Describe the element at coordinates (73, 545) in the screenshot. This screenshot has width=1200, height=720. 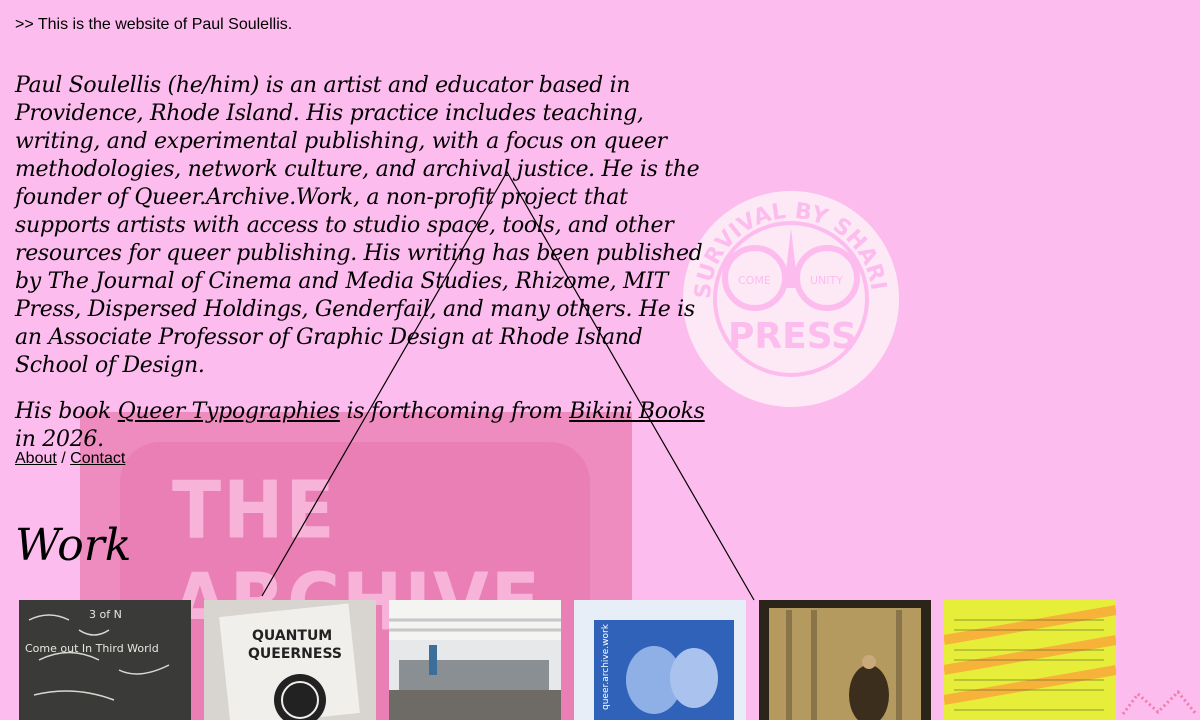
I see `work-heading: Work` at that location.